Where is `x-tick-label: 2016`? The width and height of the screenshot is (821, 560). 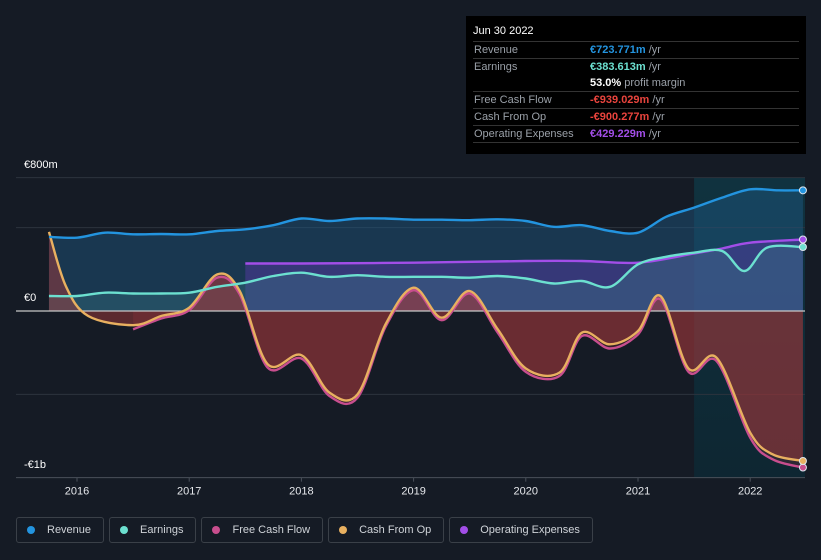 x-tick-label: 2016 is located at coordinates (77, 492).